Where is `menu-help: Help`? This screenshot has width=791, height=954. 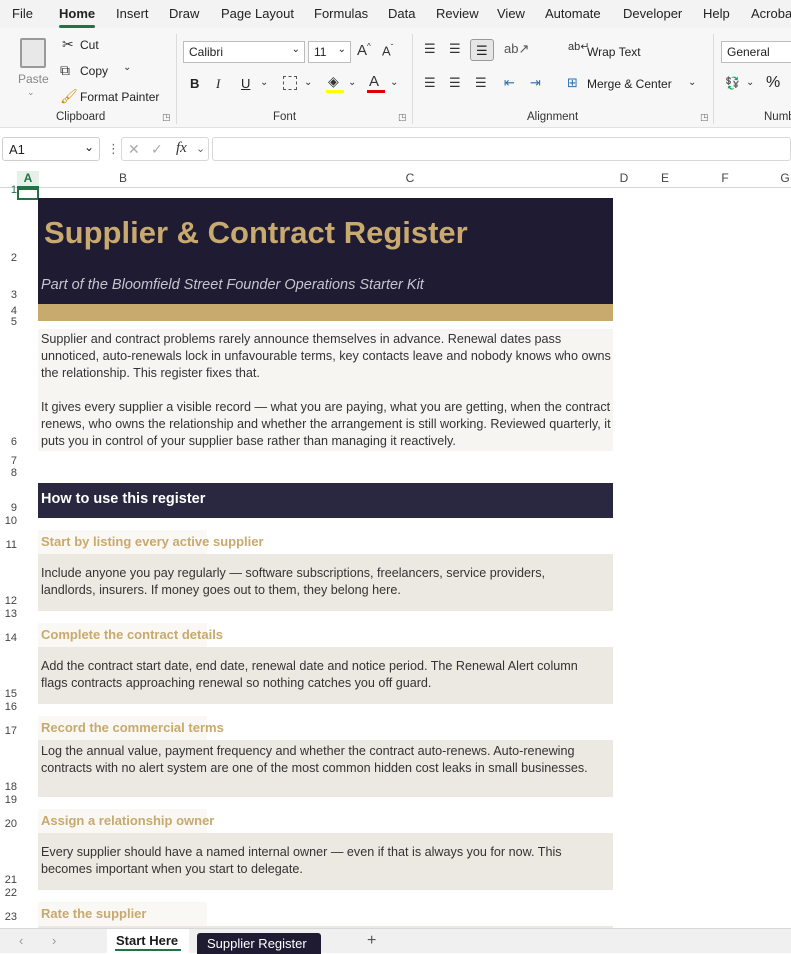 menu-help: Help is located at coordinates (716, 13).